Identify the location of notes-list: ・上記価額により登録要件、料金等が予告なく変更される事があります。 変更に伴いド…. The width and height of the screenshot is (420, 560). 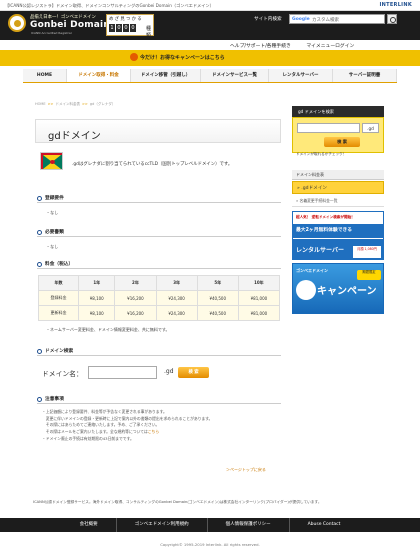
(127, 426).